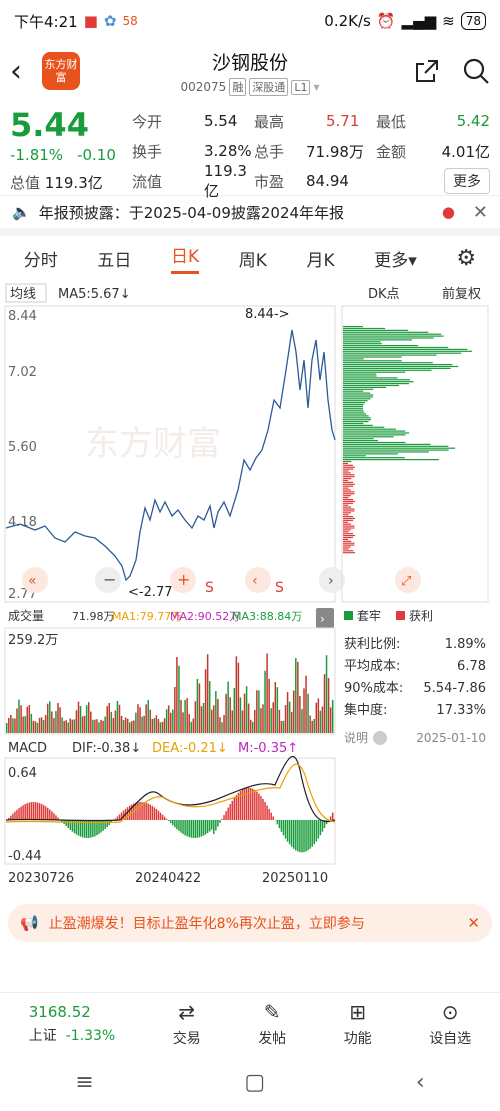  I want to click on chip-v-4: 17.33%, so click(461, 710).